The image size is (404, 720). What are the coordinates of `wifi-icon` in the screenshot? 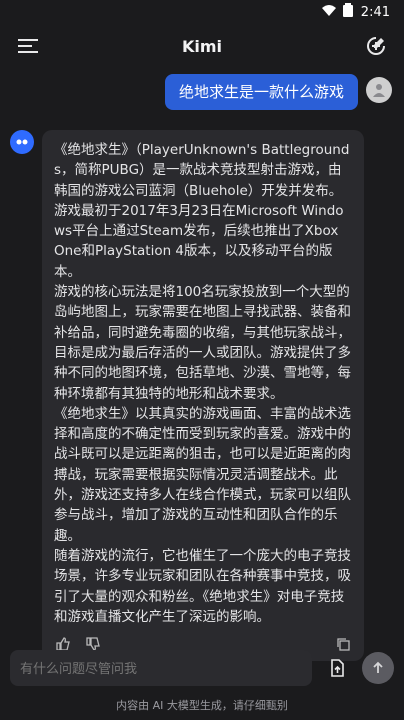 It's located at (329, 12).